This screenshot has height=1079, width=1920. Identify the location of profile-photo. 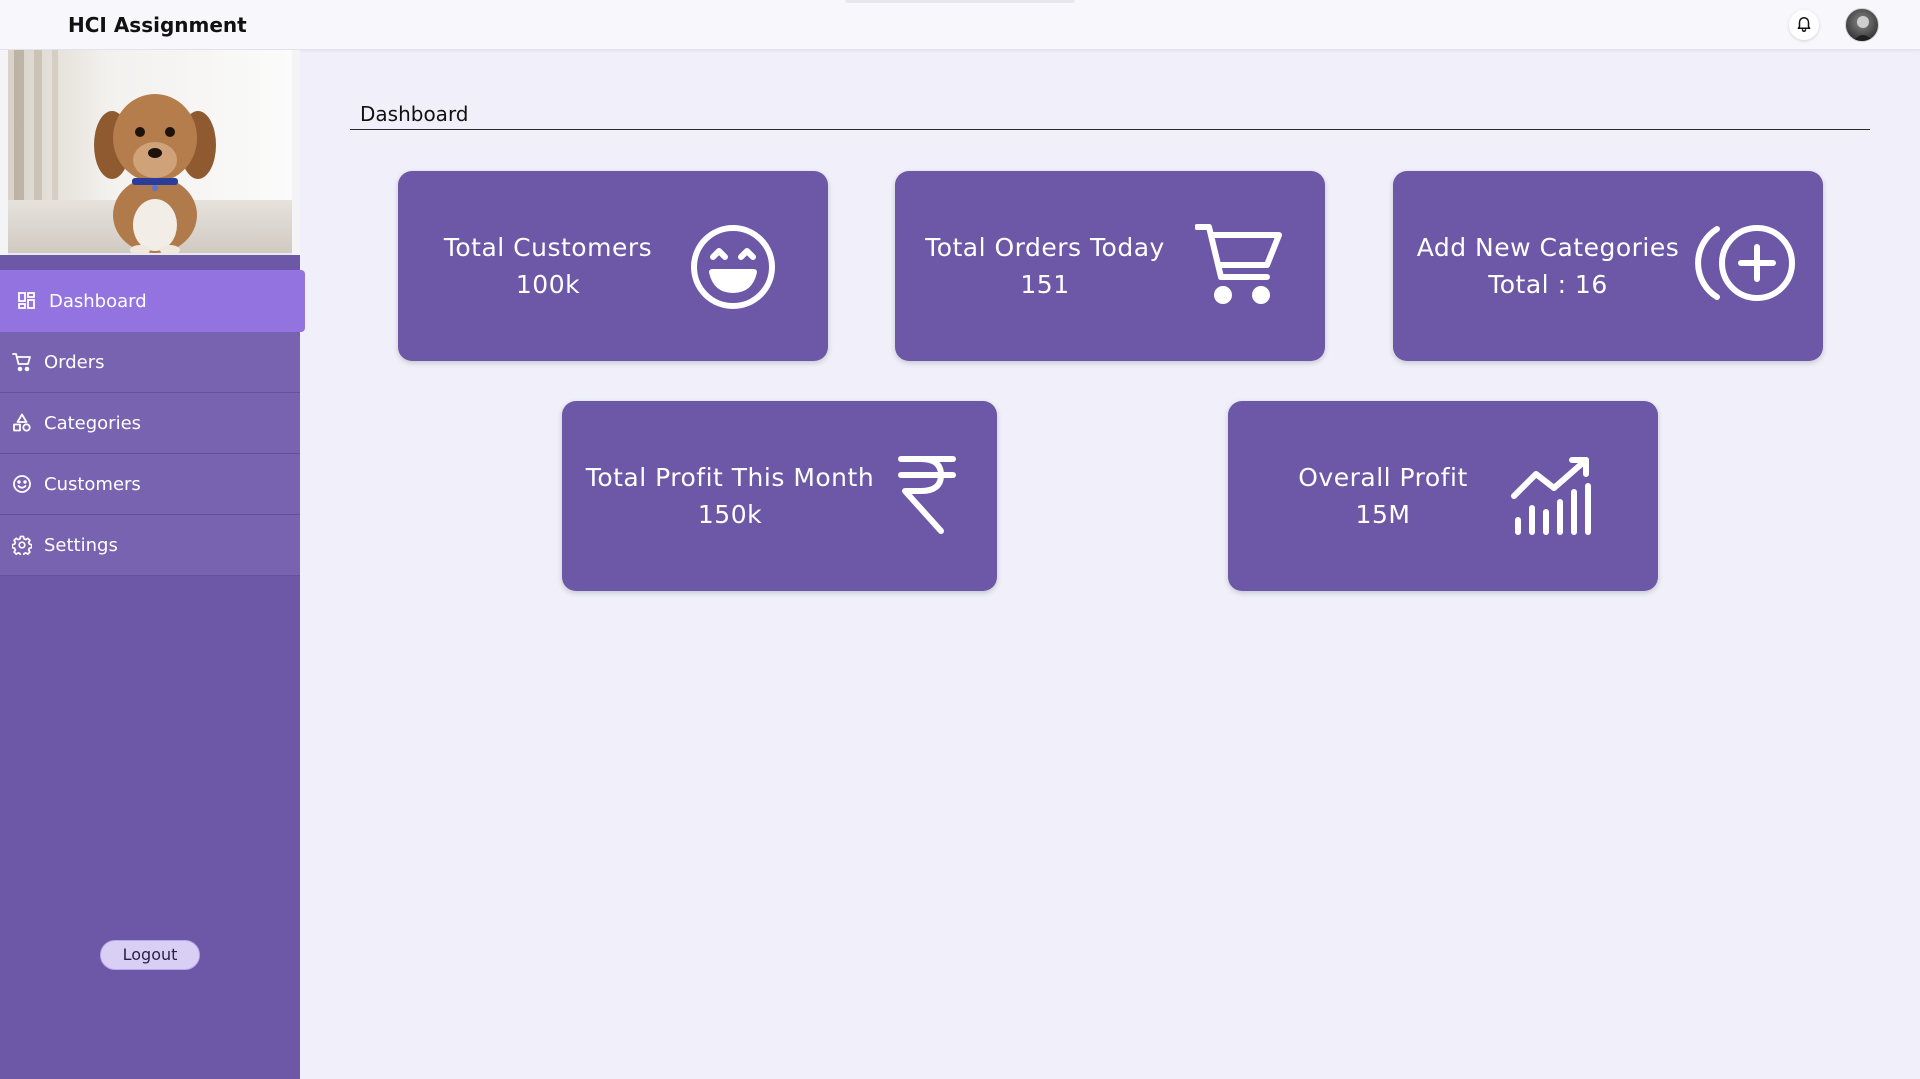
(150, 152).